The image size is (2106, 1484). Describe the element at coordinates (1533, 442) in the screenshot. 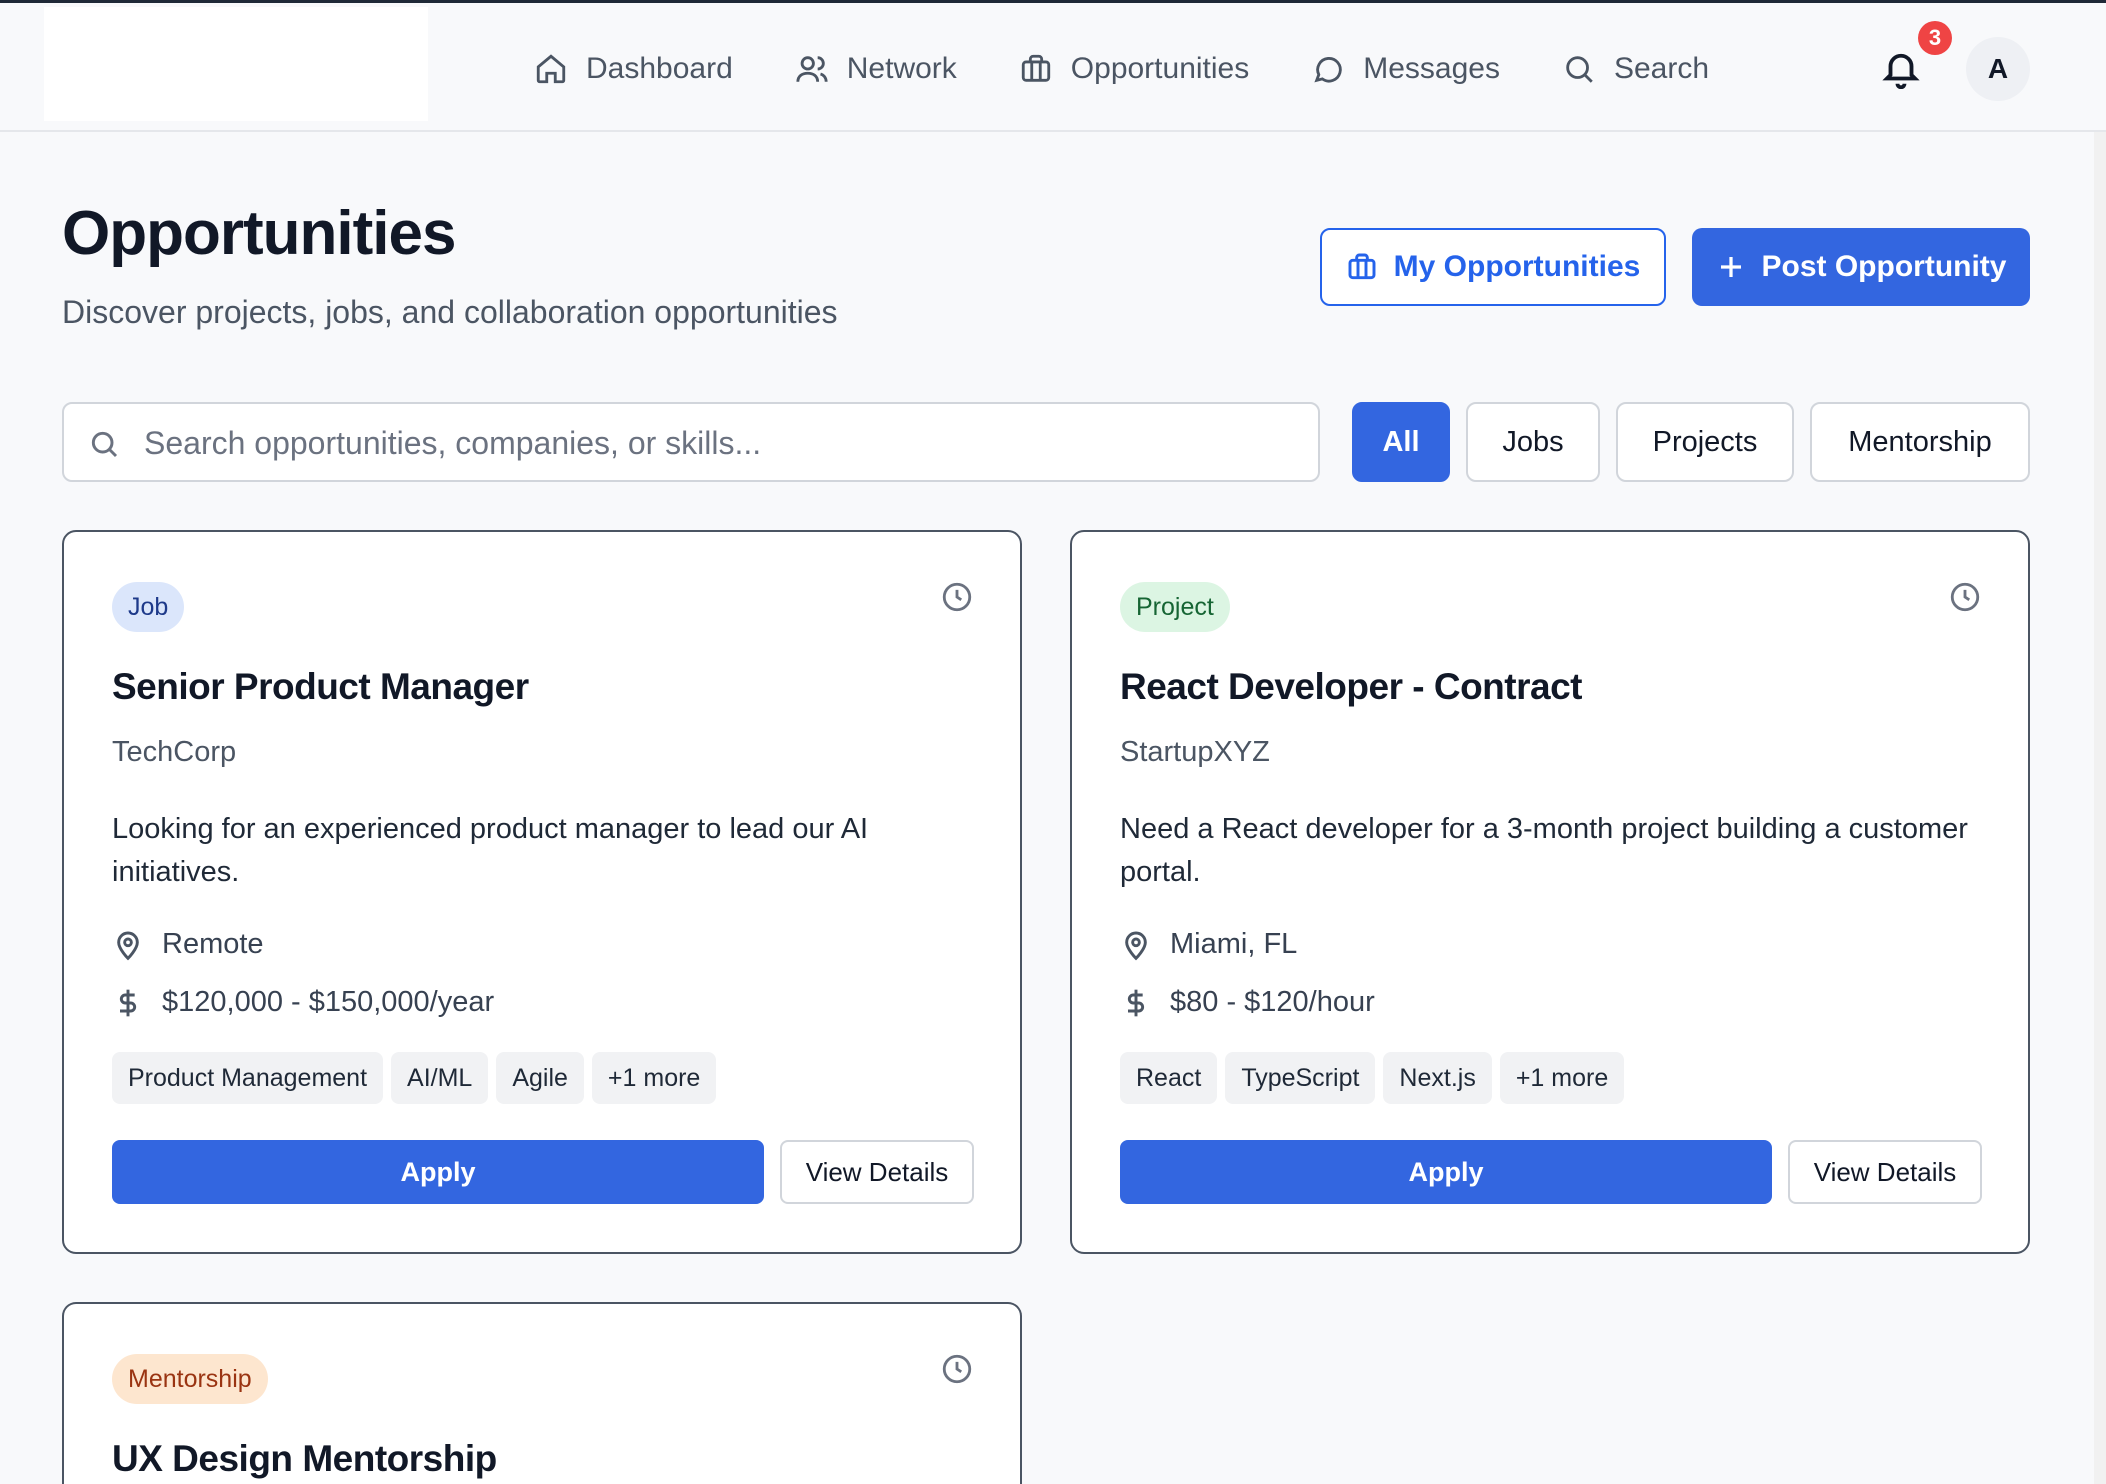

I see `filter-jobs: Jobs` at that location.